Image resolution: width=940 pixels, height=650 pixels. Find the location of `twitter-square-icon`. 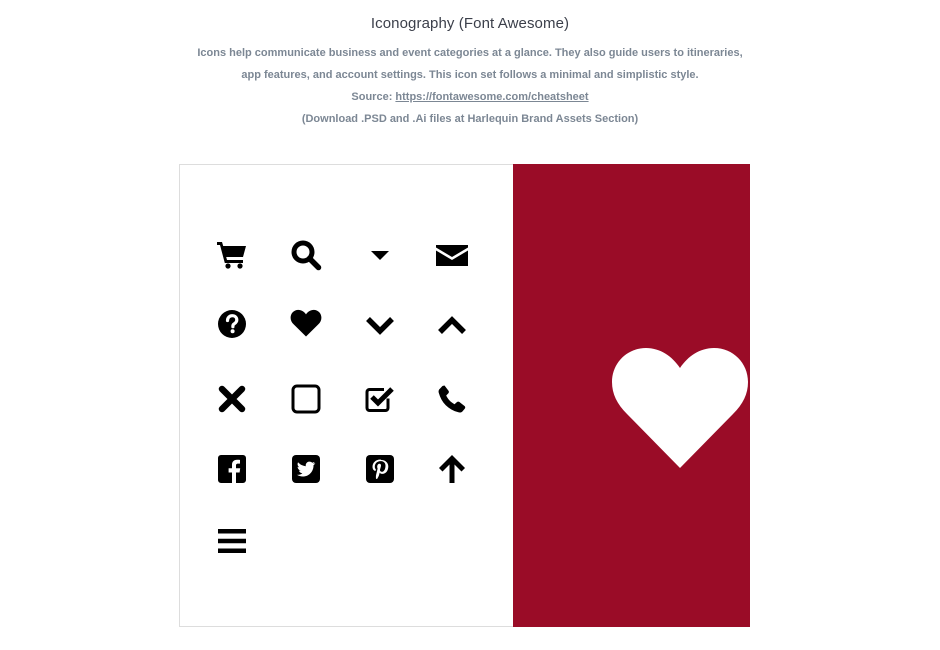

twitter-square-icon is located at coordinates (306, 469).